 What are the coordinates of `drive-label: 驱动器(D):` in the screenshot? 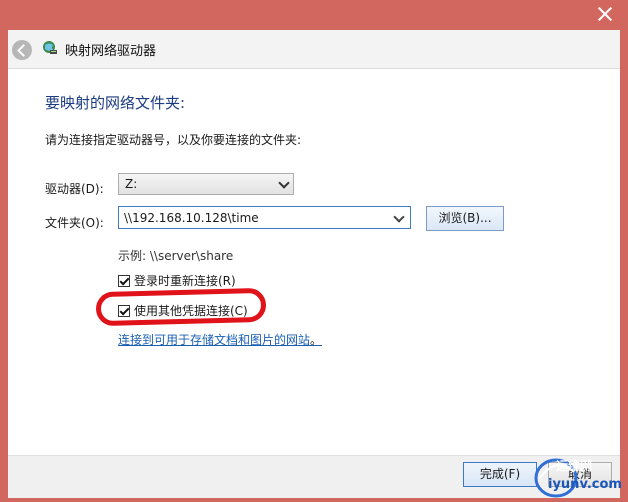 It's located at (74, 189).